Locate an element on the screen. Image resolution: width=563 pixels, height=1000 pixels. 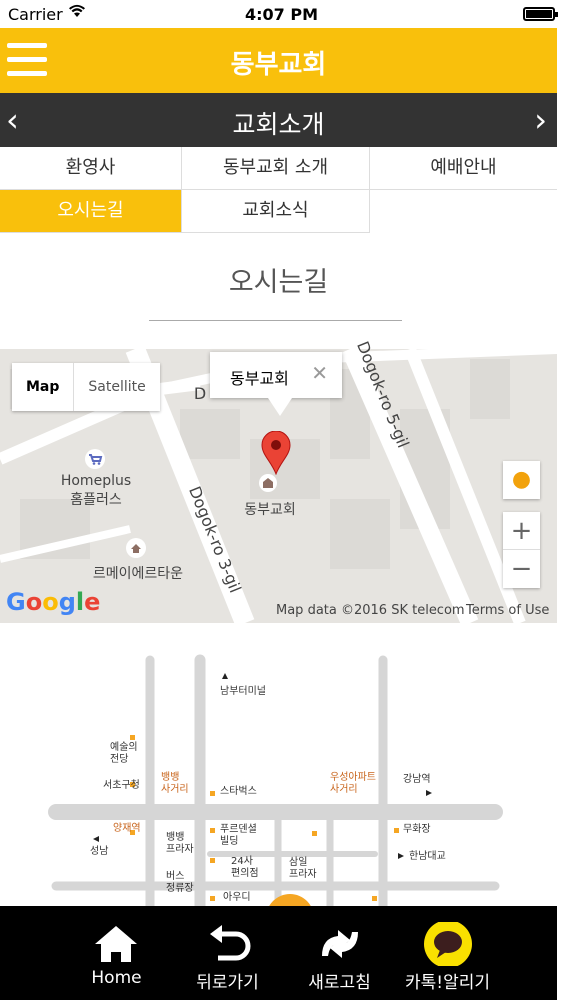
label-seongnam: 성남 is located at coordinates (99, 851).